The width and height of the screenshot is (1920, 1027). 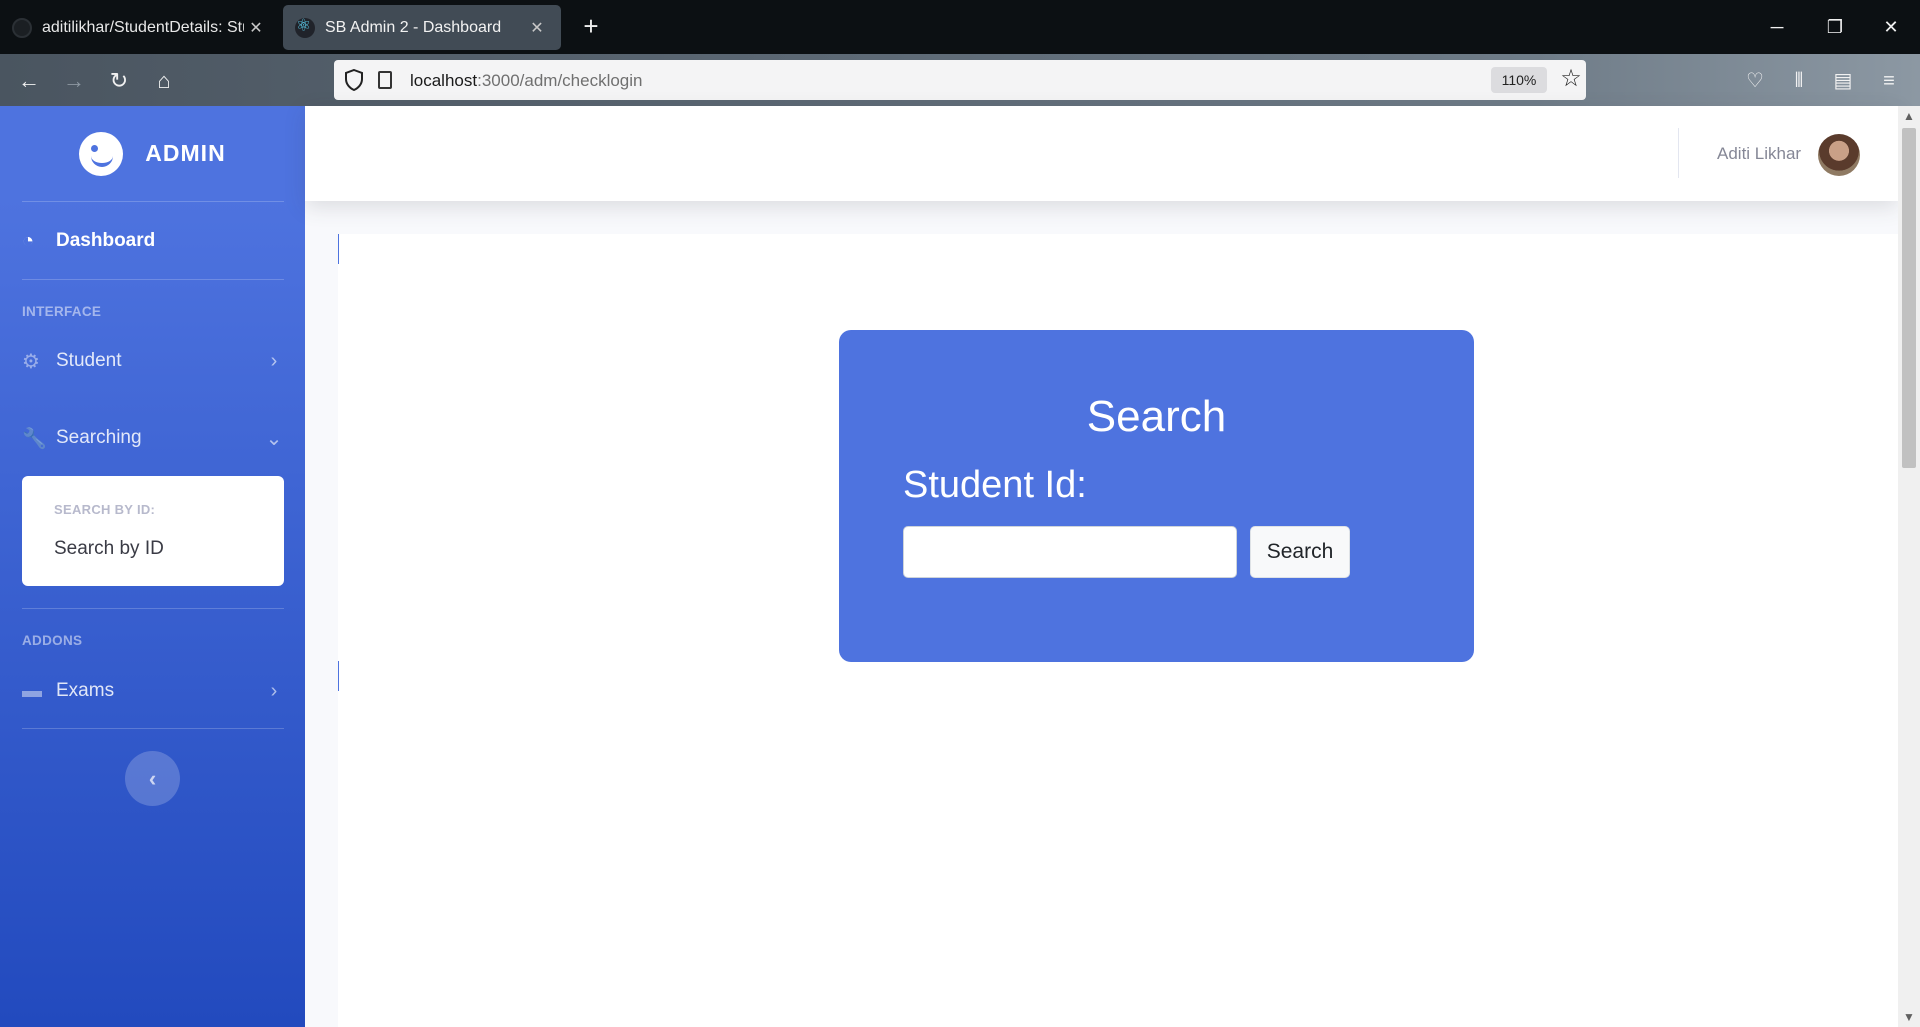 What do you see at coordinates (1156, 496) in the screenshot?
I see `search-card: Search Student Id: Search` at bounding box center [1156, 496].